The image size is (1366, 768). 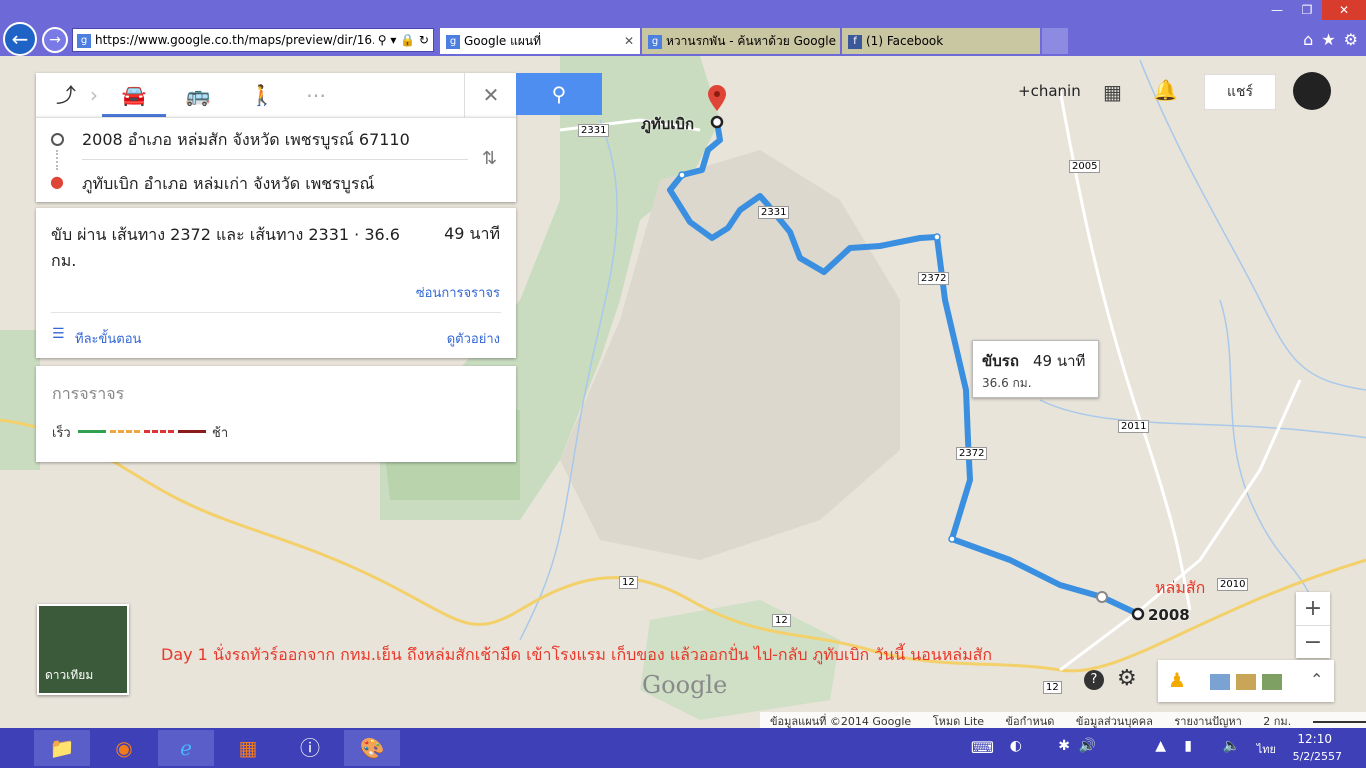 I want to click on walking-mode-icon: 🚶, so click(x=262, y=95).